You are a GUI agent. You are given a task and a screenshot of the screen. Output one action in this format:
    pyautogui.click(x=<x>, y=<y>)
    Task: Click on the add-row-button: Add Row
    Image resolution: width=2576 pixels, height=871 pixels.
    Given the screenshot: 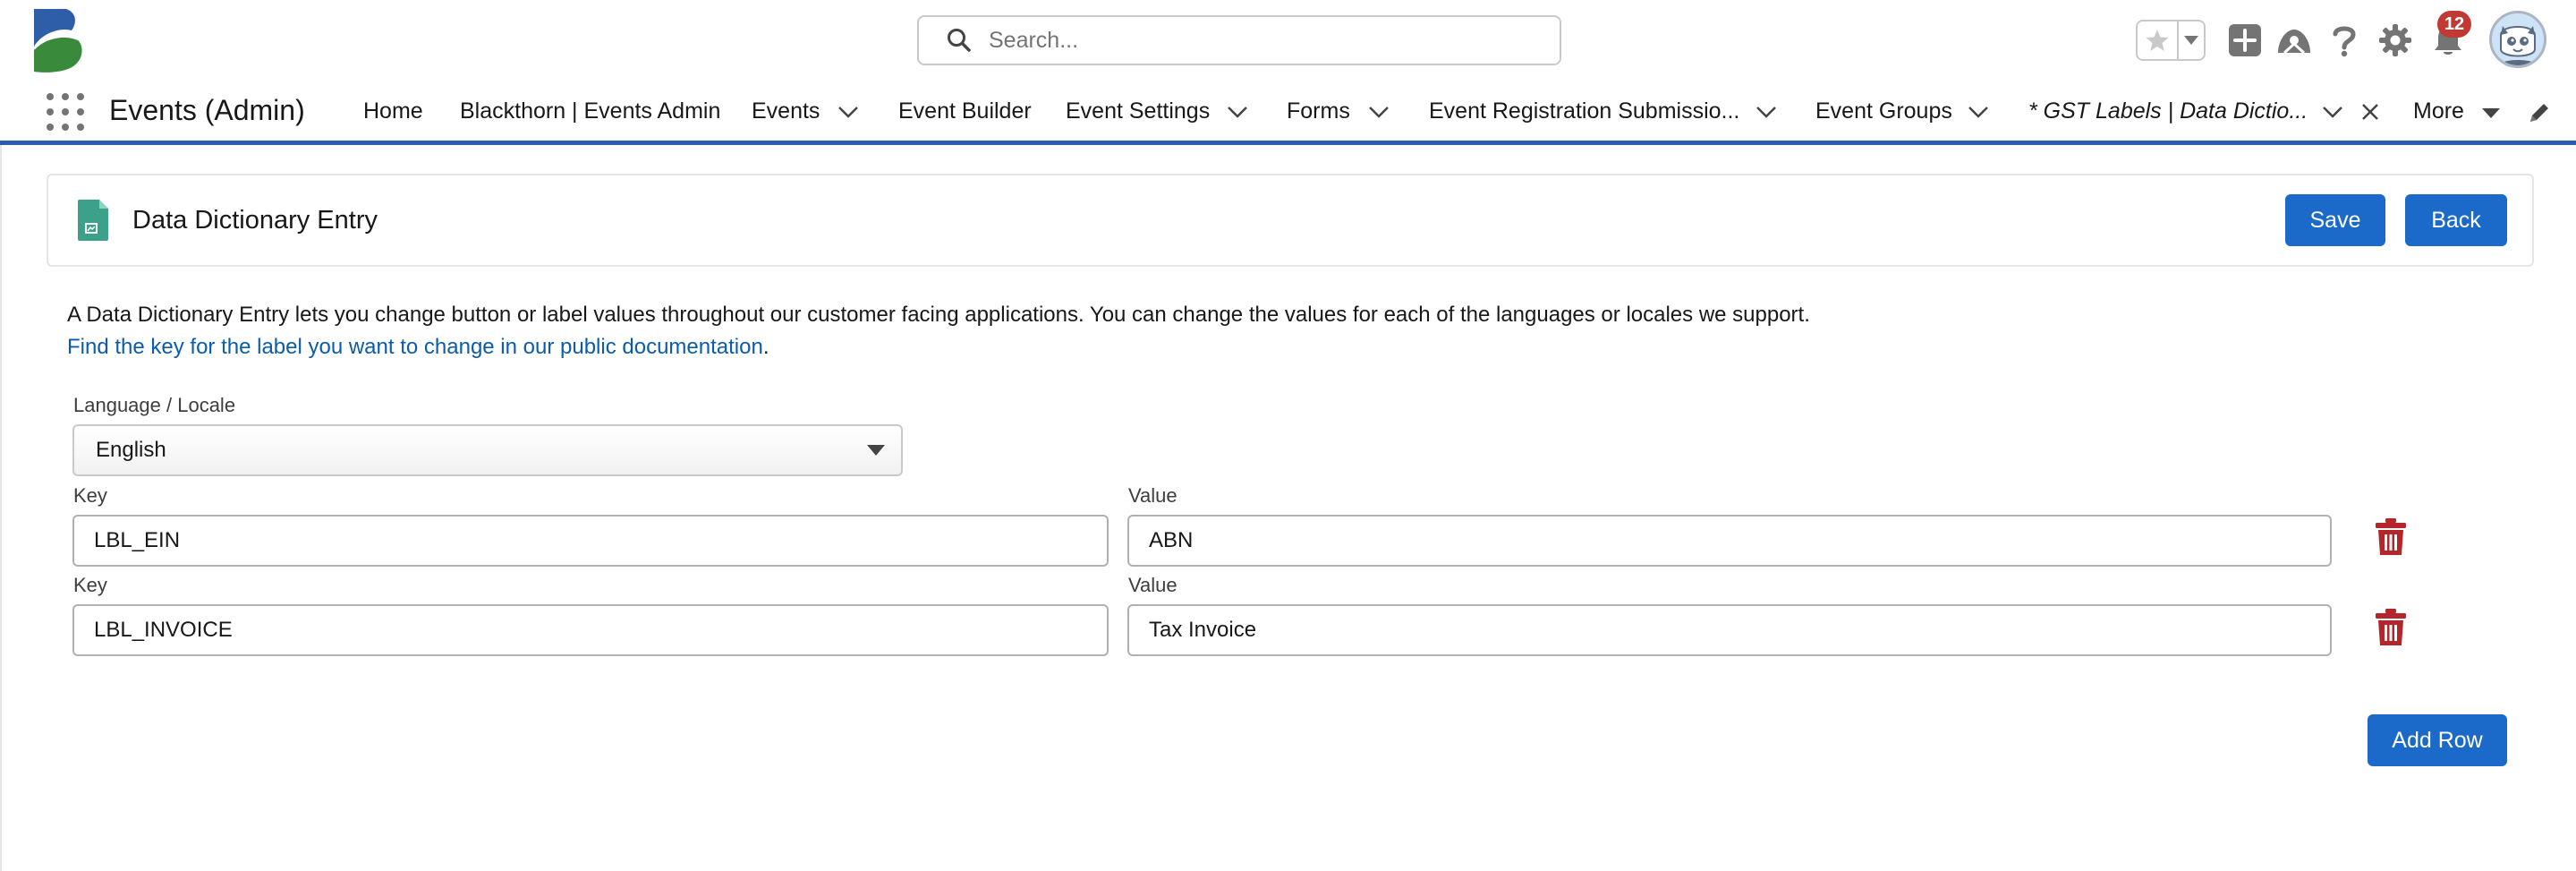 What is the action you would take?
    pyautogui.click(x=2437, y=740)
    